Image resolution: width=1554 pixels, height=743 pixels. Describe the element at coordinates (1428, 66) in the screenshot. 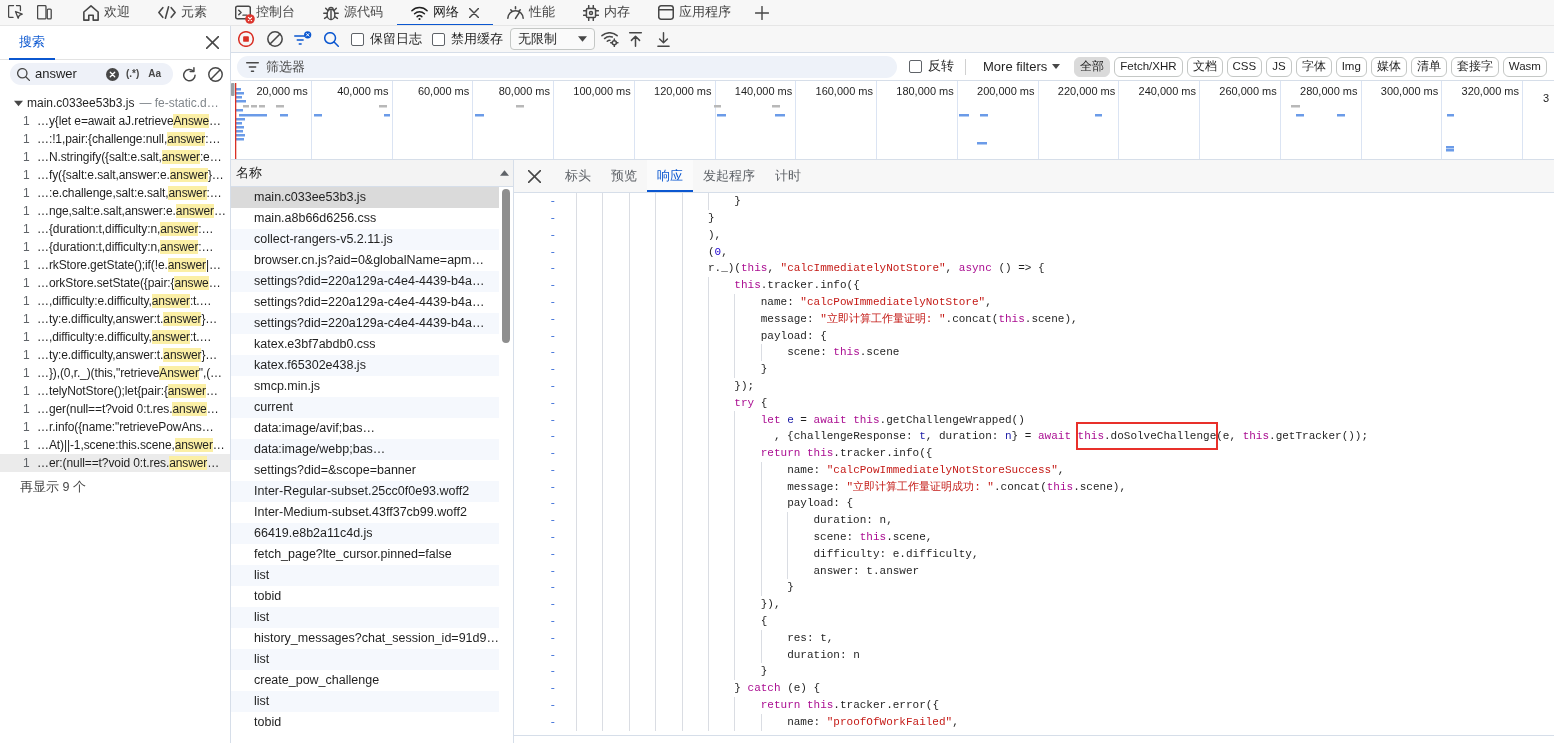

I see `filter-chip: 清单` at that location.